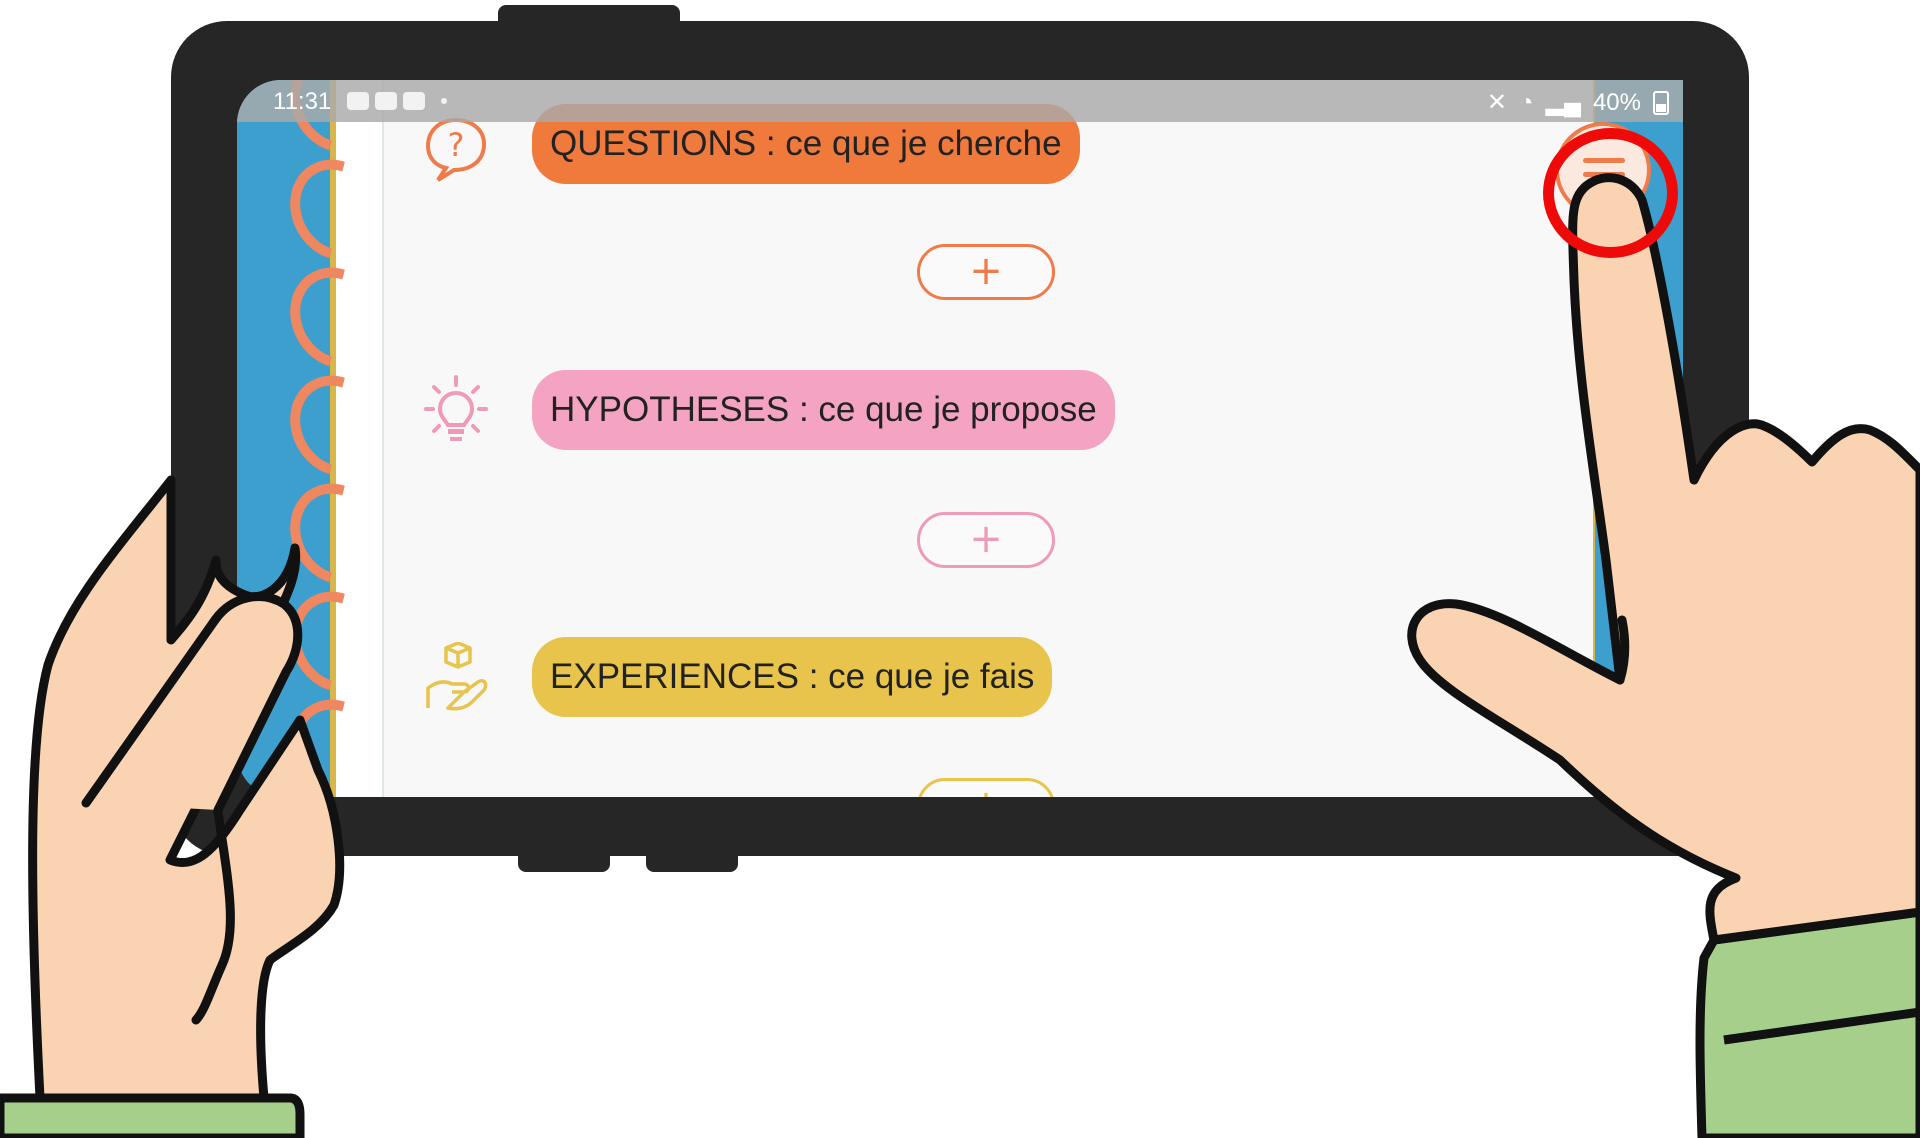 The height and width of the screenshot is (1138, 1920). Describe the element at coordinates (152, 1115) in the screenshot. I see `left-sleeve` at that location.